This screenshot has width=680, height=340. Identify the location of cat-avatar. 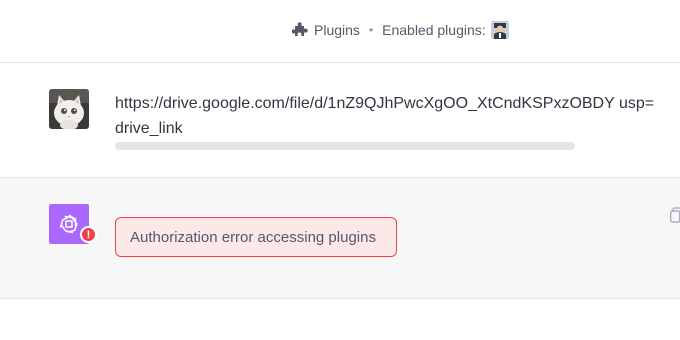
(69, 109).